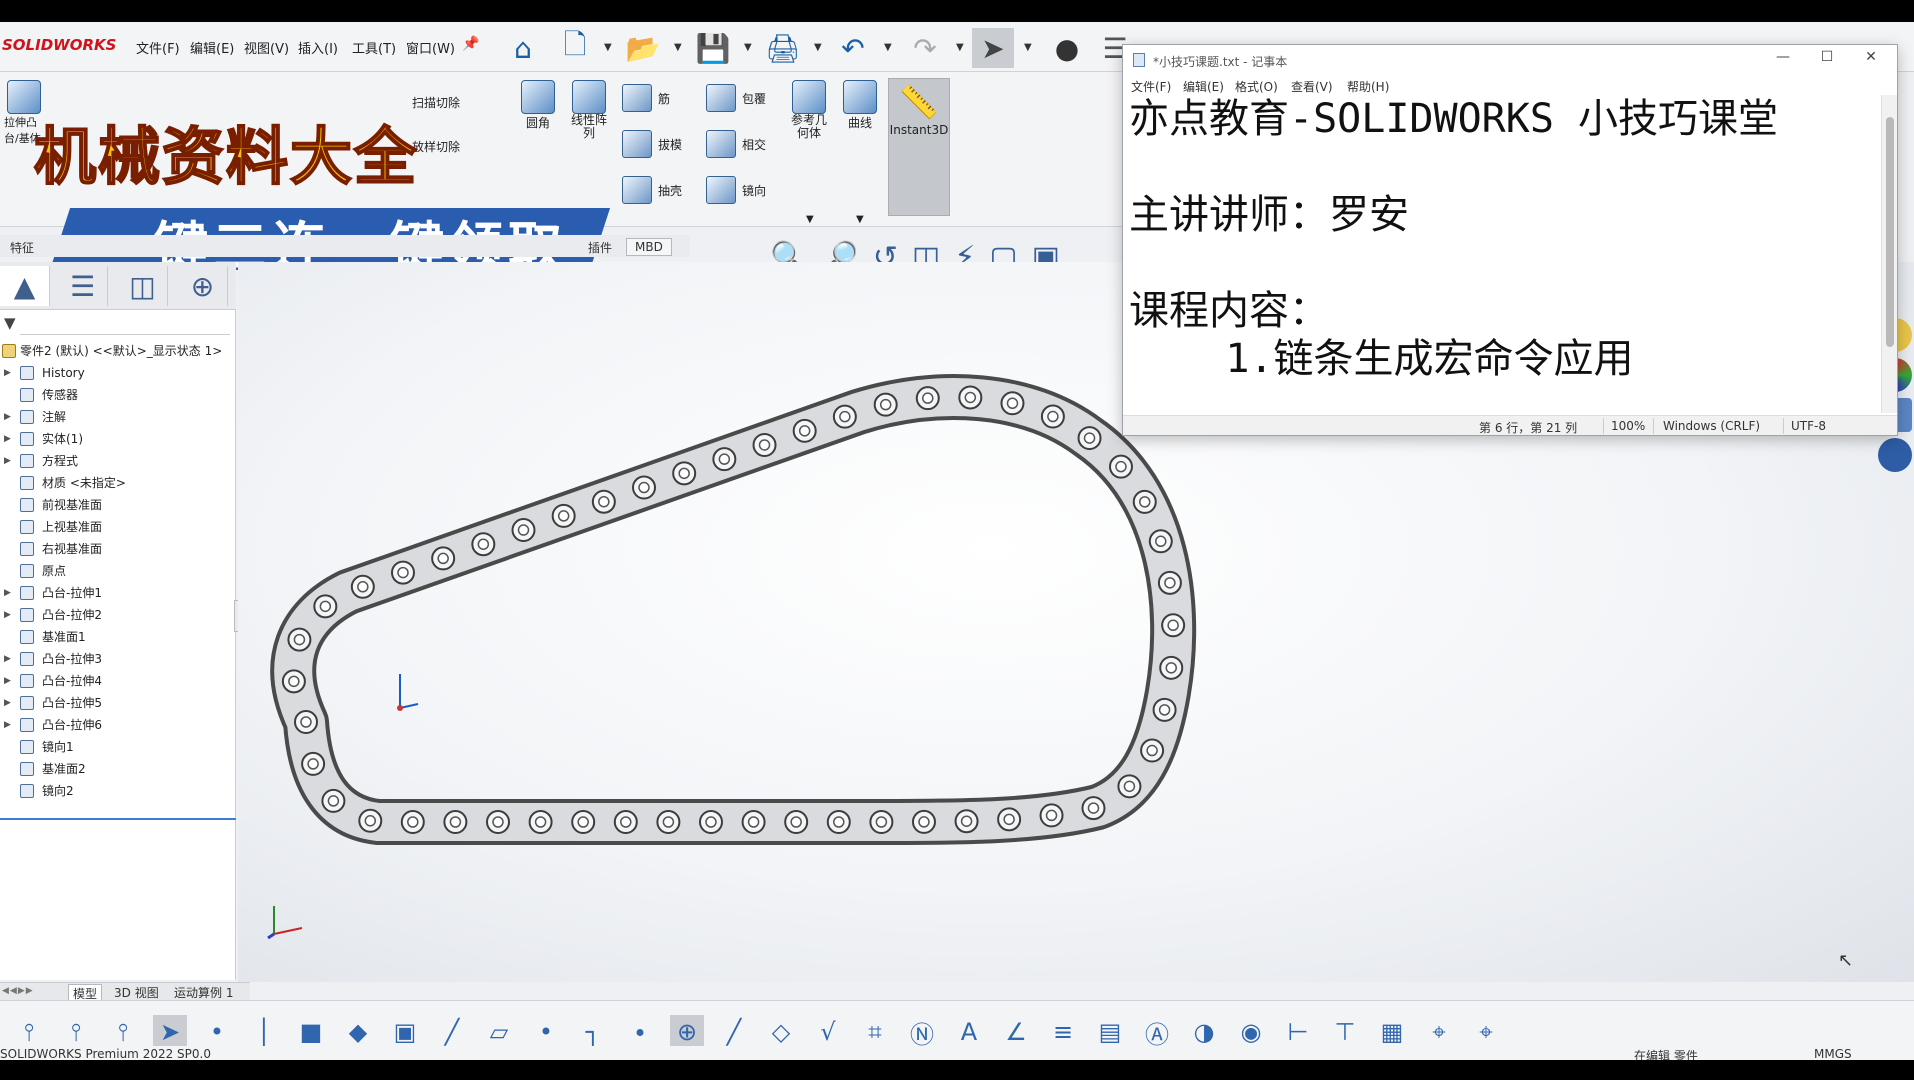  What do you see at coordinates (358, 1032) in the screenshot?
I see `filter-surface-bodies-icon: ◆` at bounding box center [358, 1032].